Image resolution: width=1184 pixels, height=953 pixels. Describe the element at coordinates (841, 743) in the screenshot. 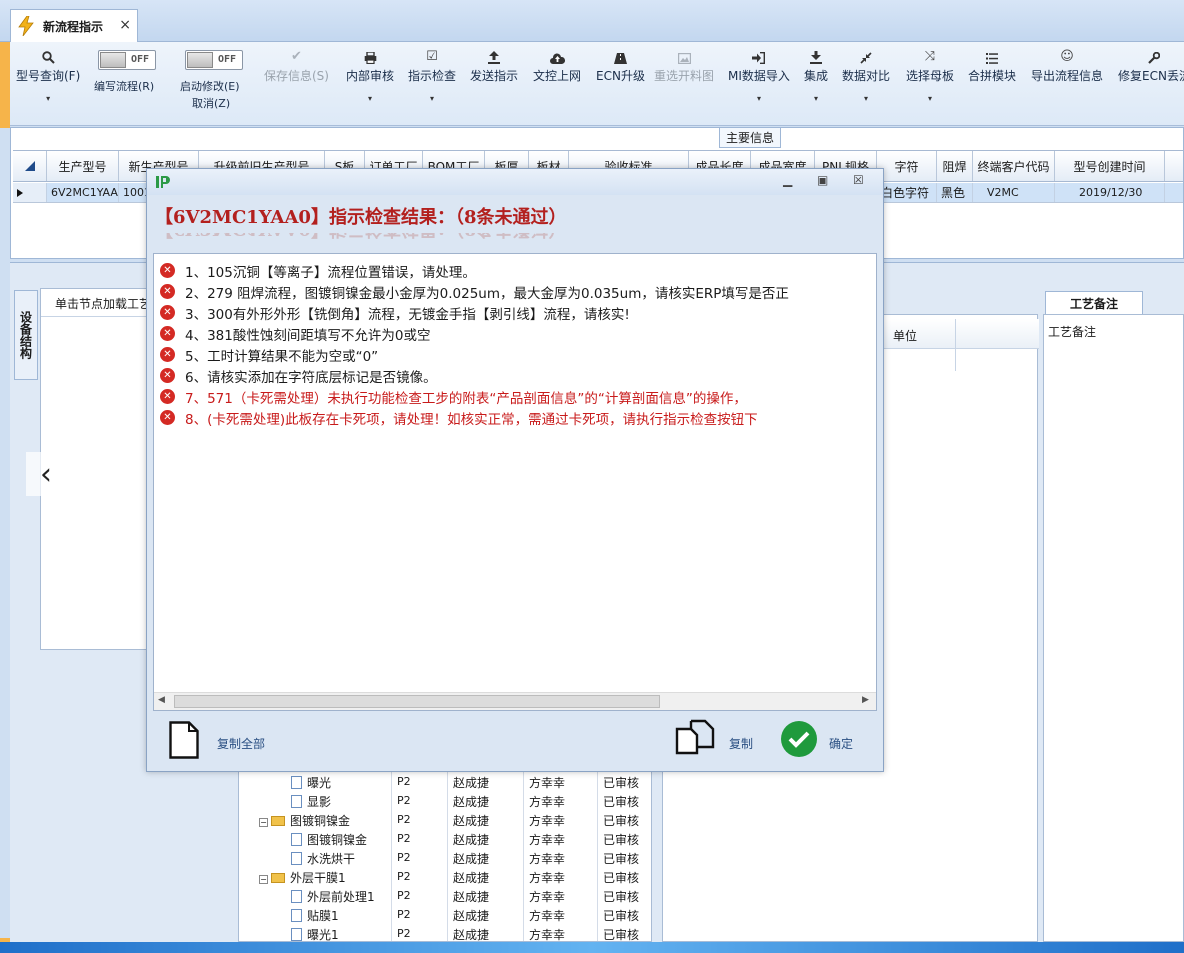

I see `ok-button: 确定` at that location.